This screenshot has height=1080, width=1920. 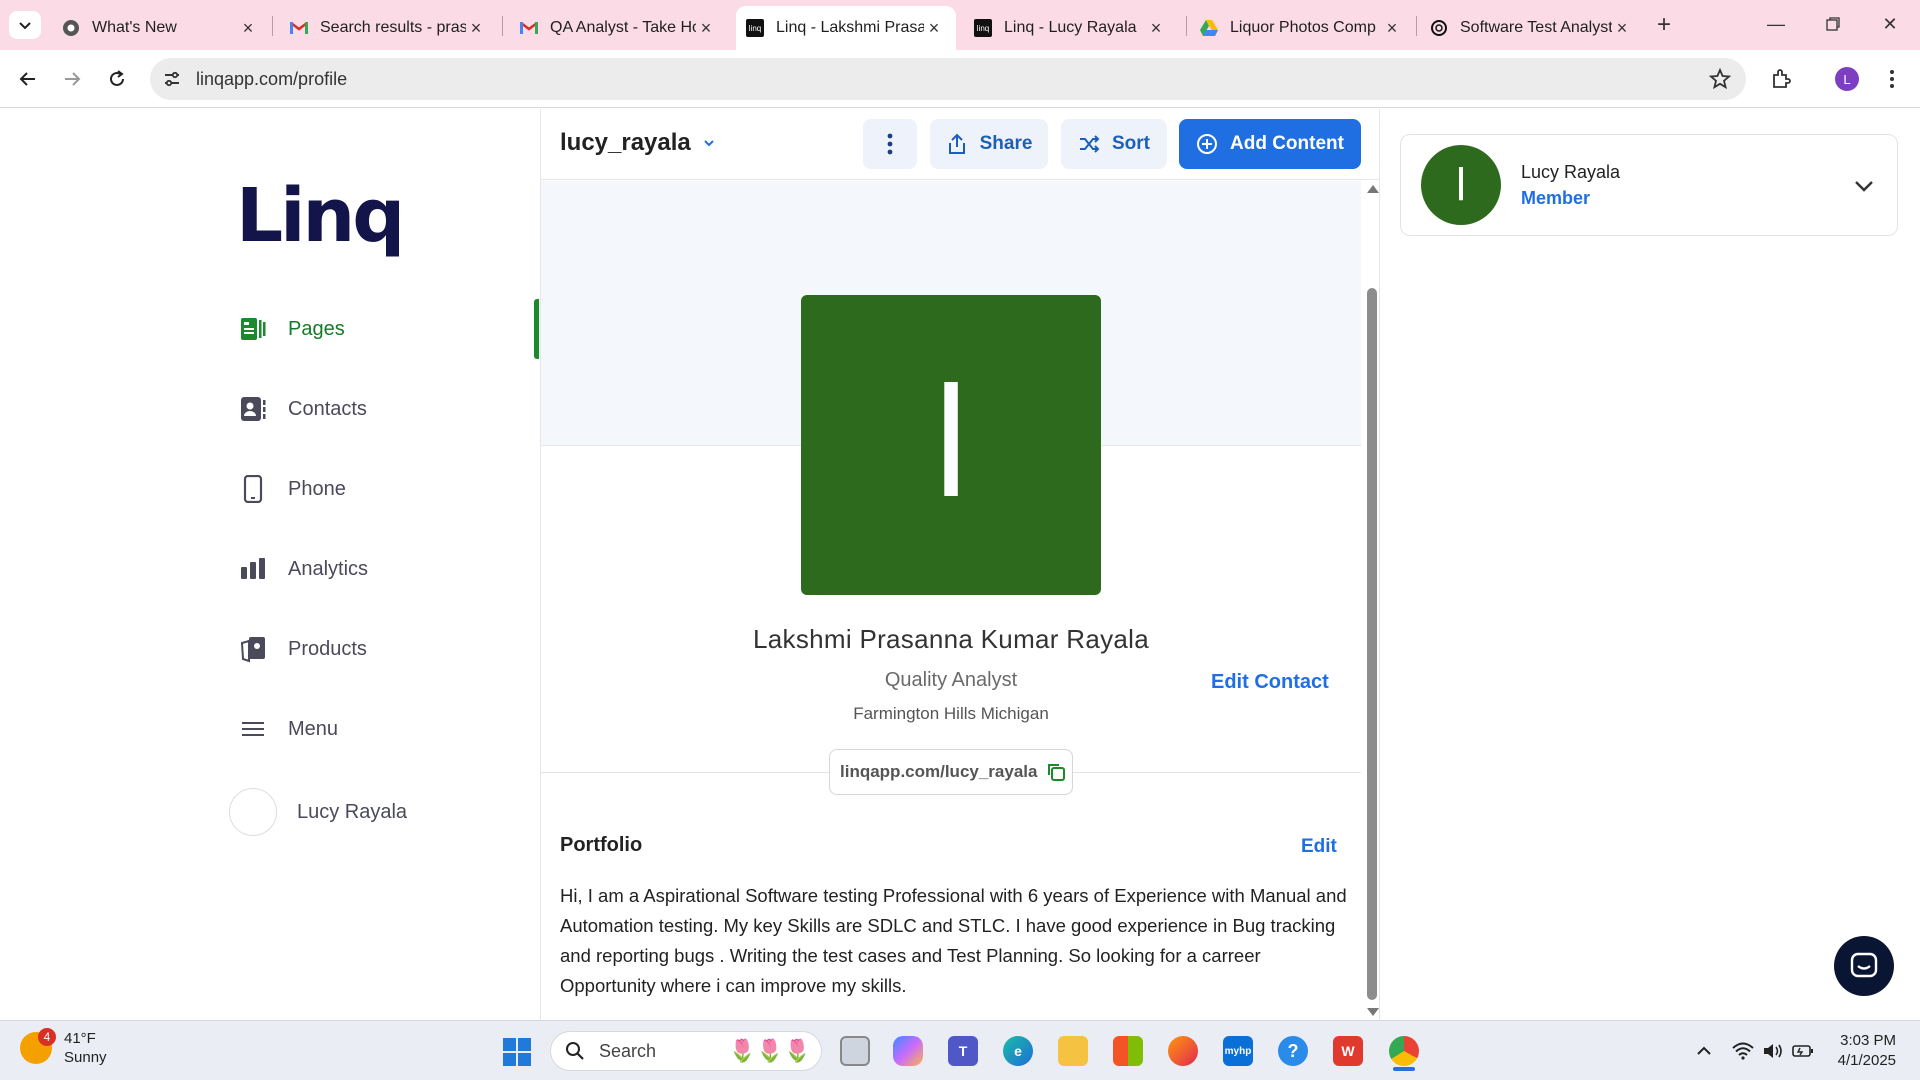 I want to click on sidebar-item-phone: Phone, so click(x=292, y=489).